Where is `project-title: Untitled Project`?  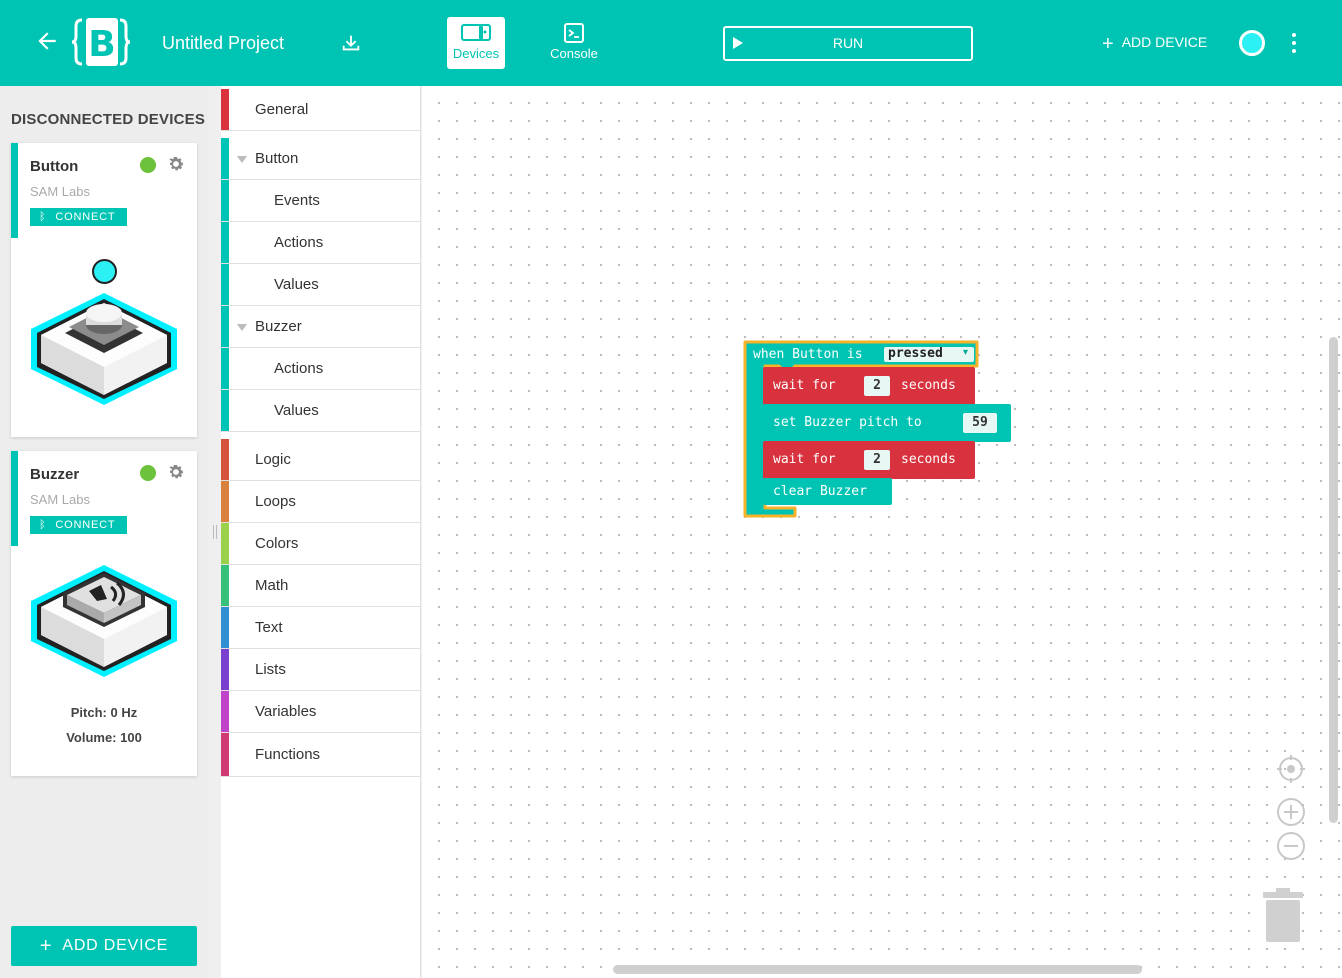
project-title: Untitled Project is located at coordinates (223, 43).